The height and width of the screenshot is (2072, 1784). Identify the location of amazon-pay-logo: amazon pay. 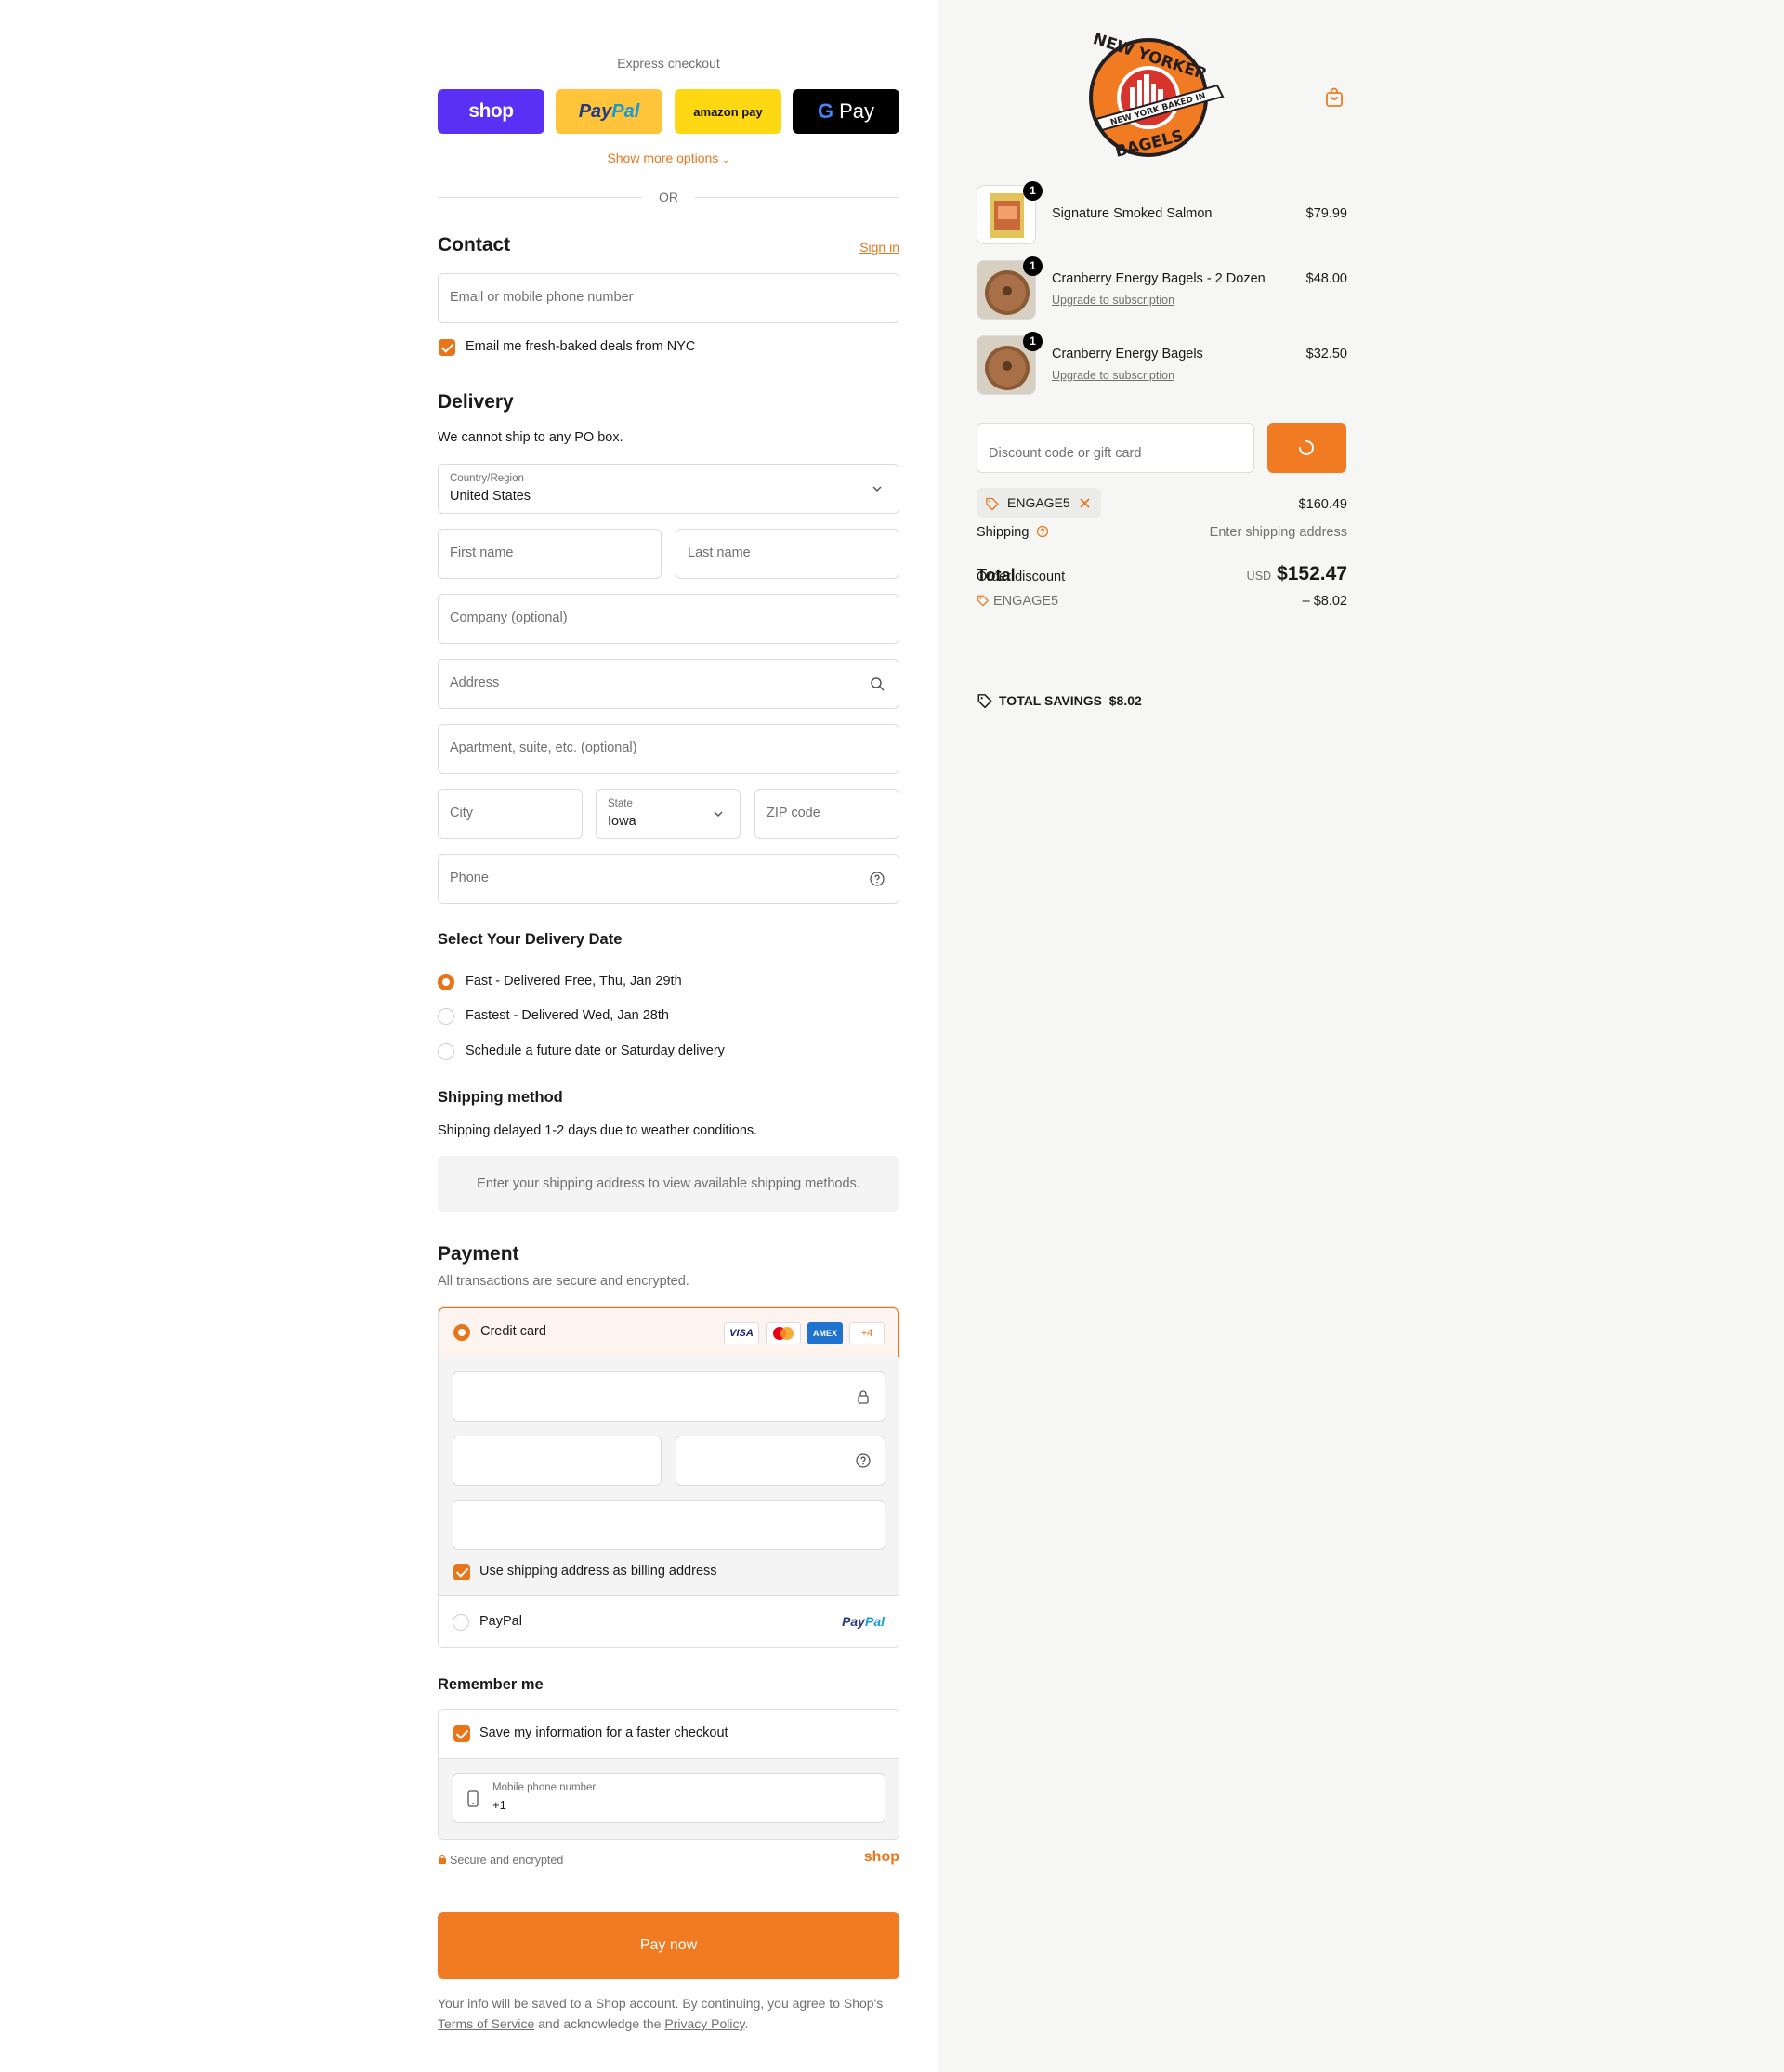
(728, 111).